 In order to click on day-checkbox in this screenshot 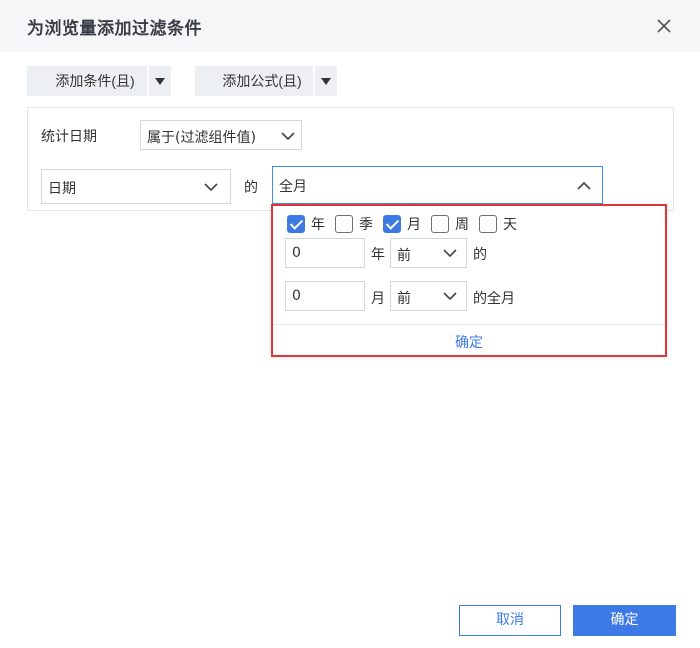, I will do `click(488, 224)`.